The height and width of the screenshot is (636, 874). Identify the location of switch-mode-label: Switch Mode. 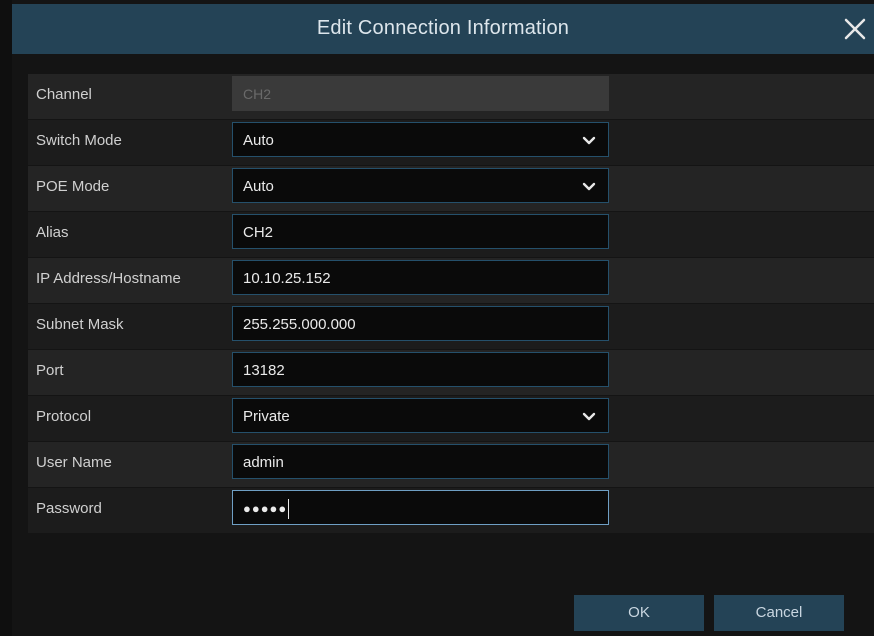
(79, 140).